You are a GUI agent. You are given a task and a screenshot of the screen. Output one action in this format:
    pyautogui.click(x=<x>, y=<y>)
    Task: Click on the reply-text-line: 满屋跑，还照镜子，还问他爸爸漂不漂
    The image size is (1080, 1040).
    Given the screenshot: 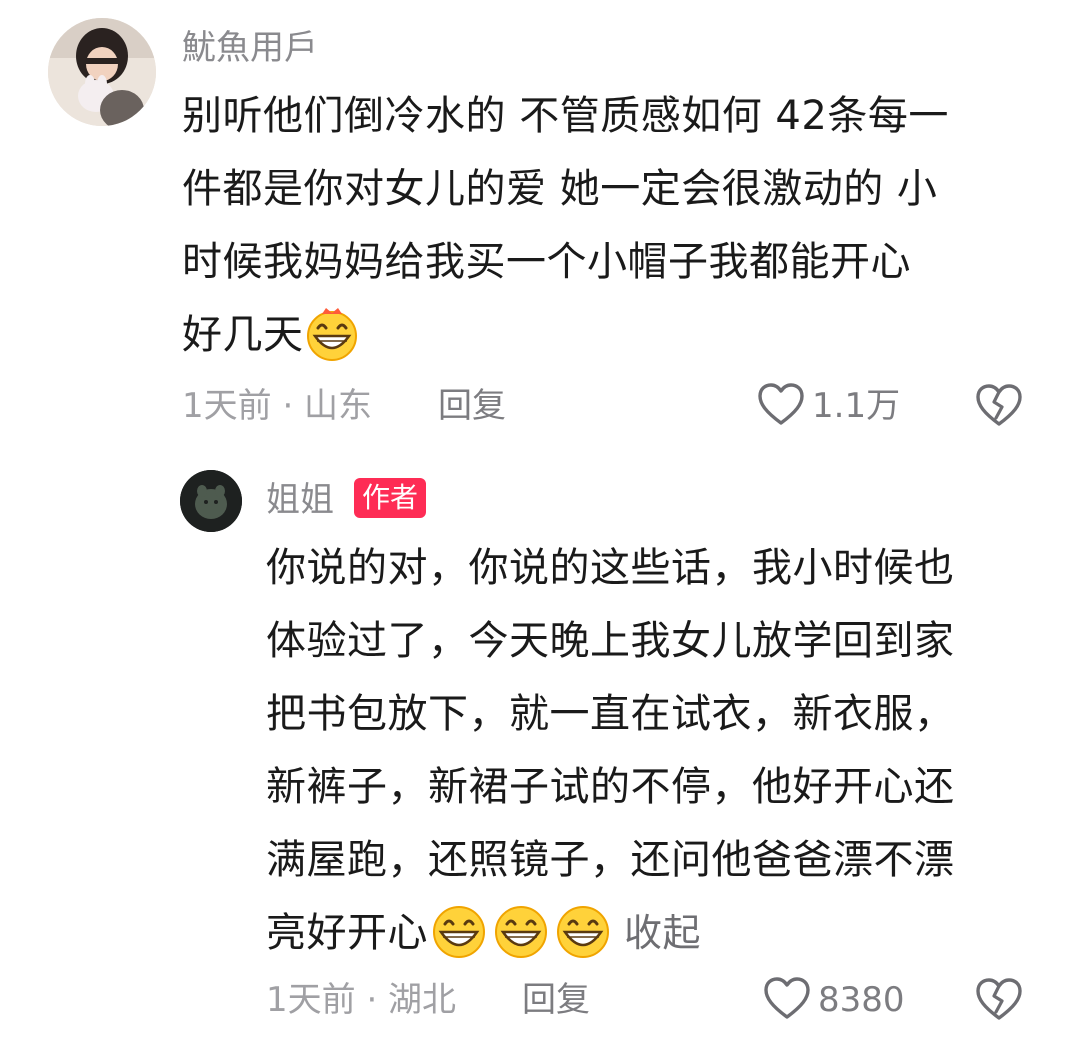 What is the action you would take?
    pyautogui.click(x=610, y=860)
    